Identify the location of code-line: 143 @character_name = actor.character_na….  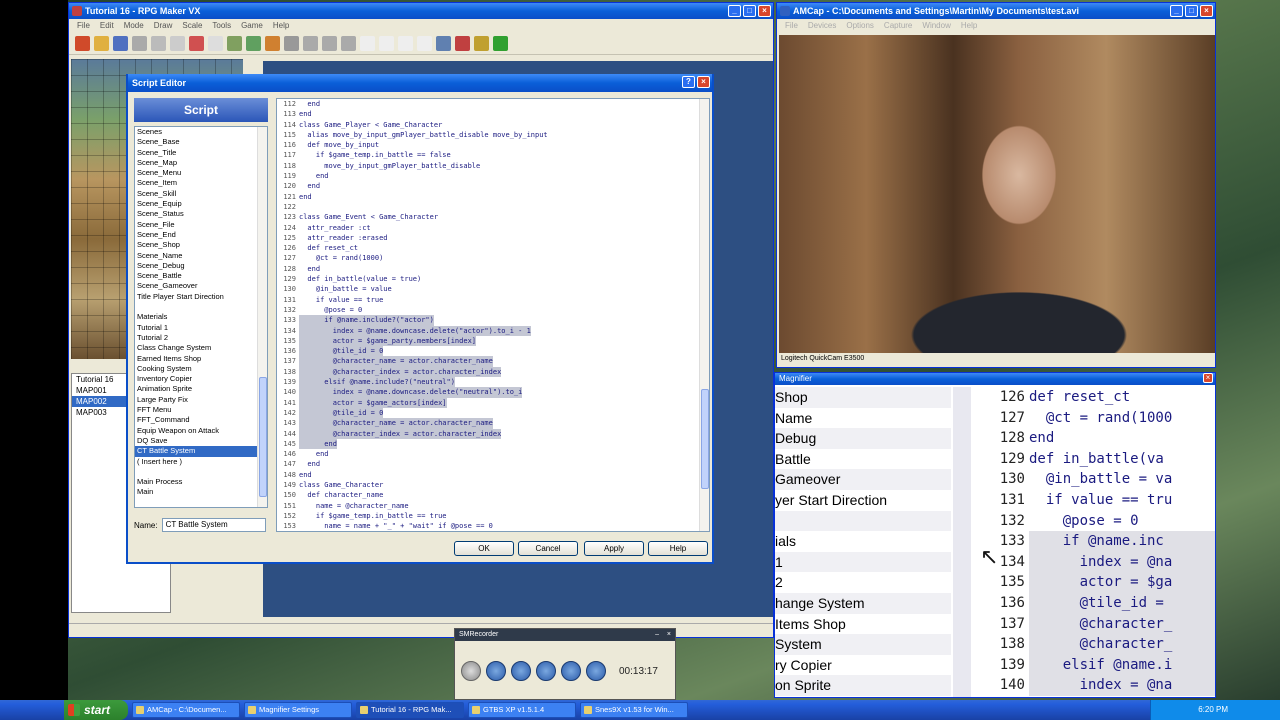
(493, 423).